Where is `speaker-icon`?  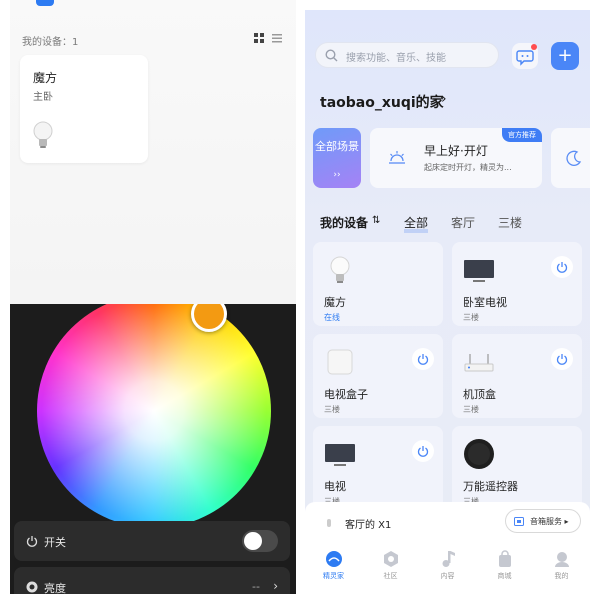
speaker-icon is located at coordinates (329, 523).